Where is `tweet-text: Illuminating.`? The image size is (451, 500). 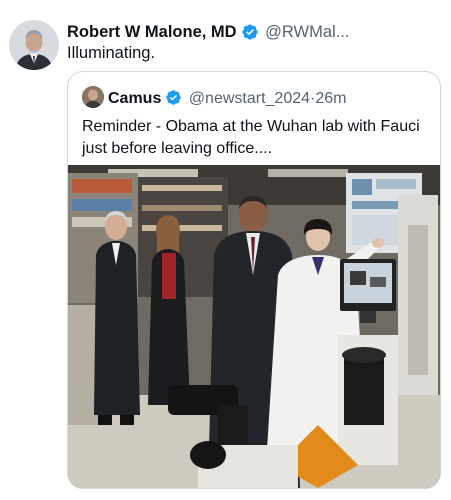
tweet-text: Illuminating. is located at coordinates (111, 53).